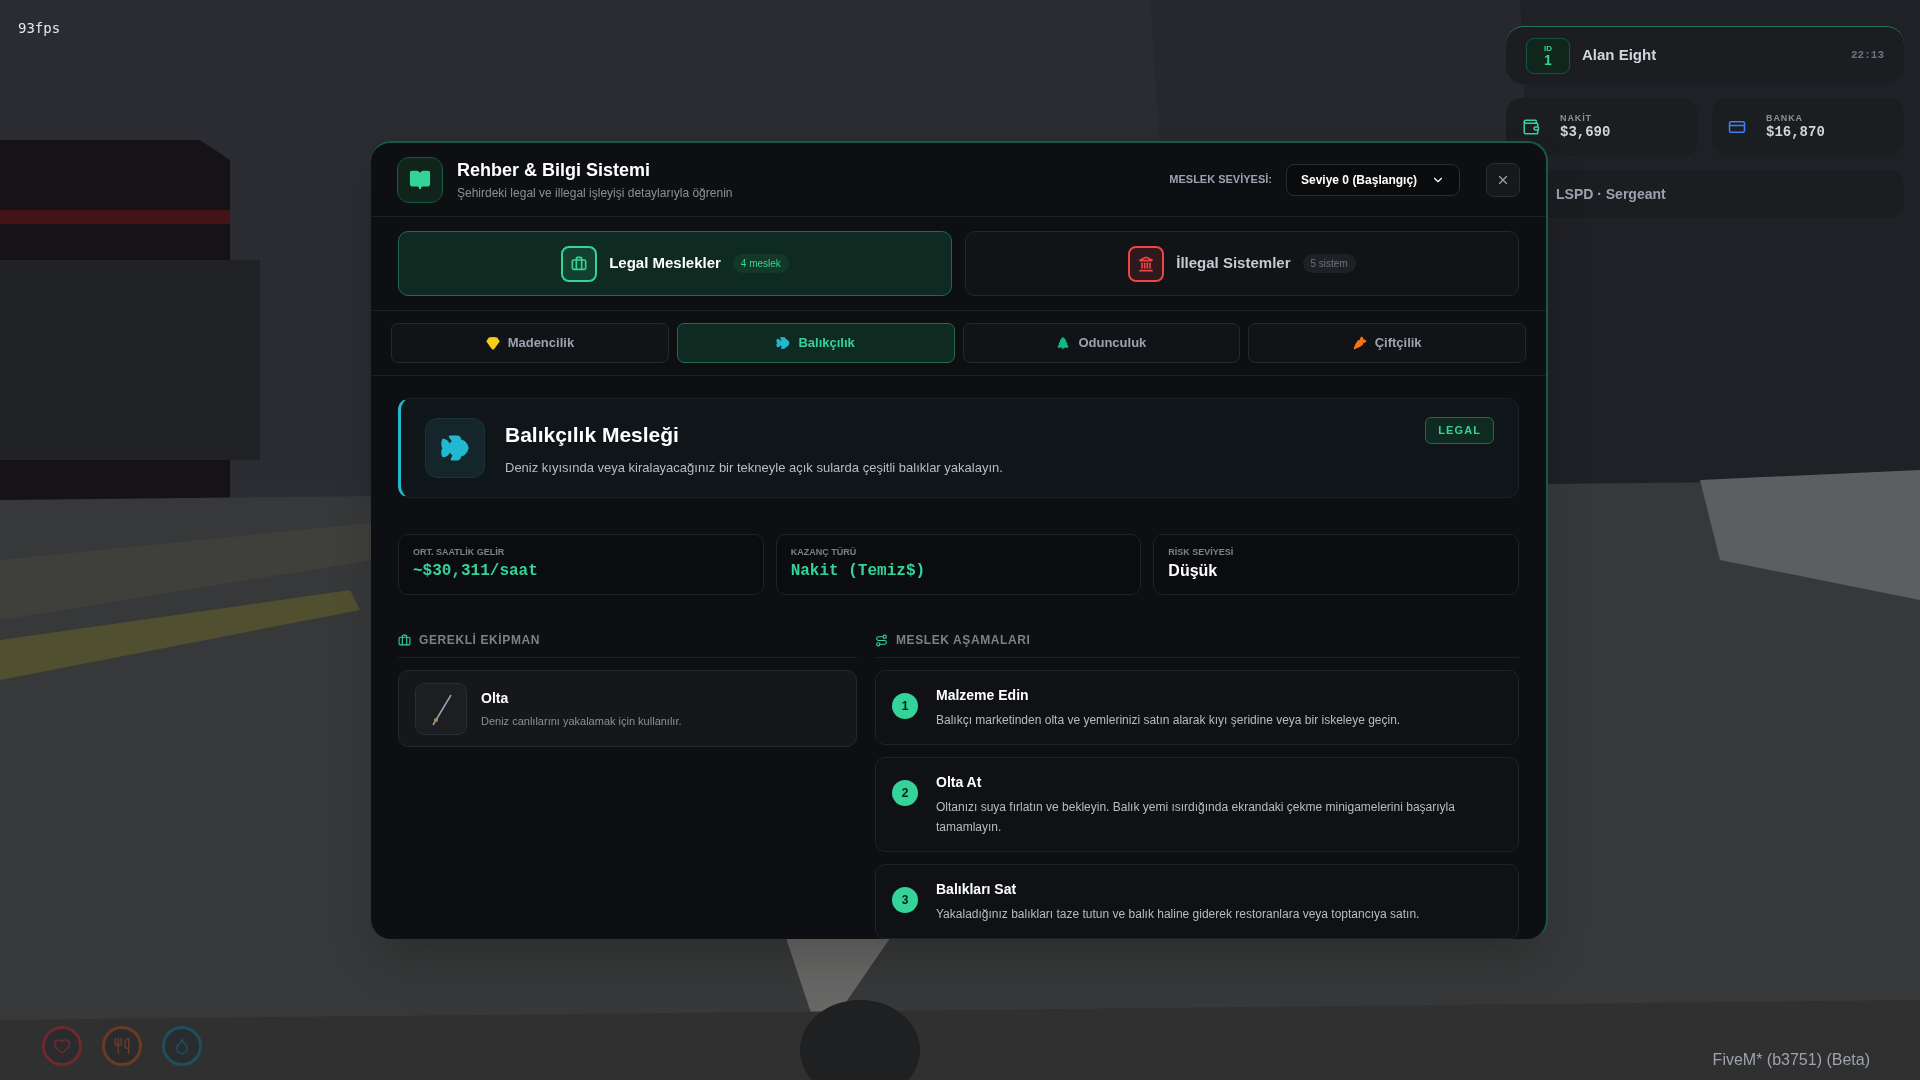 This screenshot has width=1920, height=1080. I want to click on stat-label: ORT. SAATLİK GELİR, so click(459, 552).